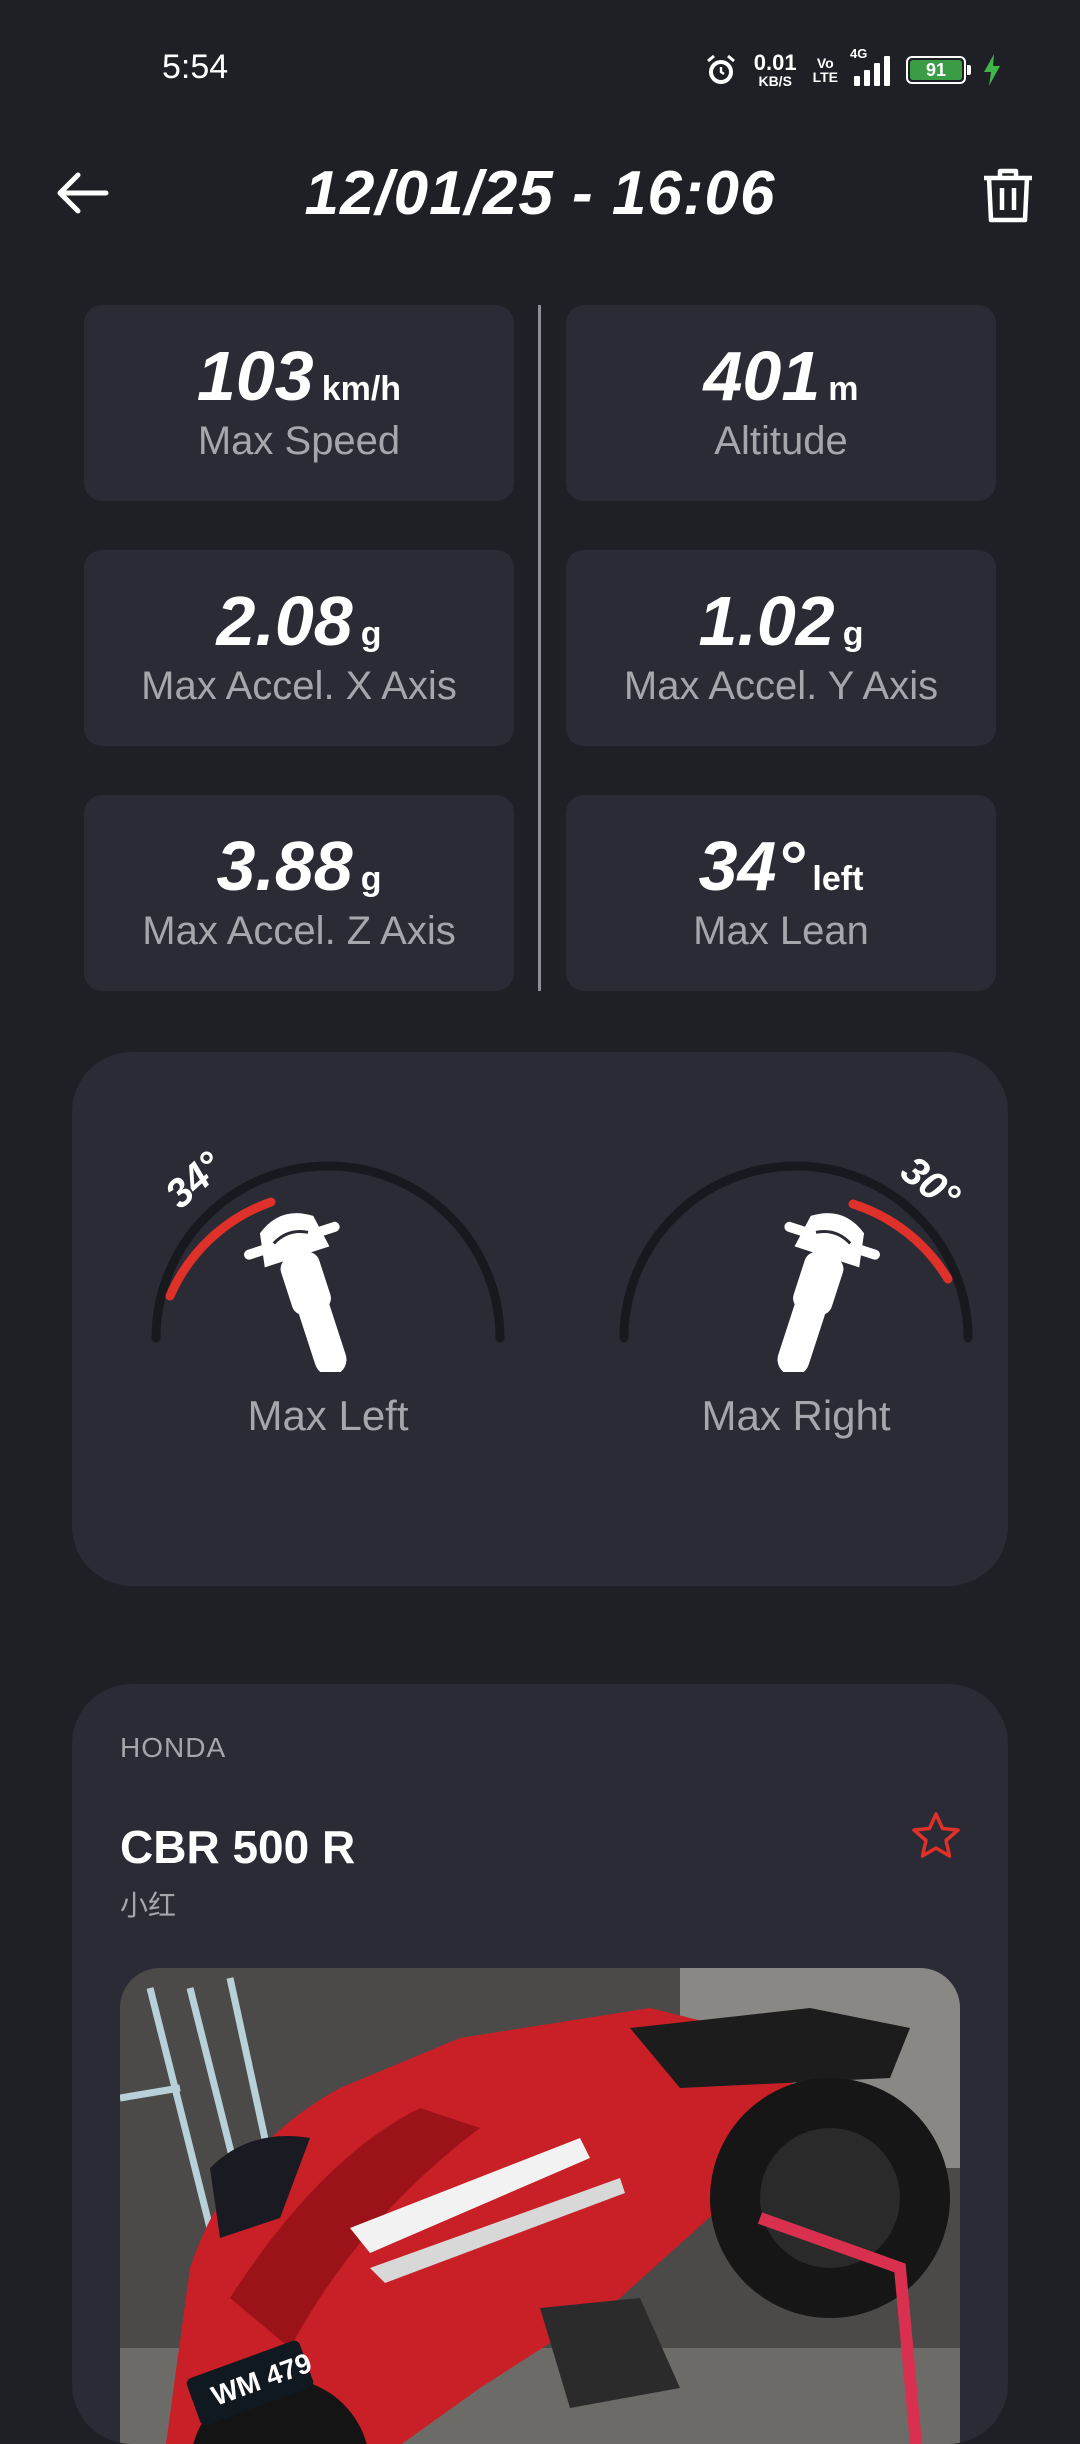  What do you see at coordinates (328, 1415) in the screenshot?
I see `max-left-label: Max Left` at bounding box center [328, 1415].